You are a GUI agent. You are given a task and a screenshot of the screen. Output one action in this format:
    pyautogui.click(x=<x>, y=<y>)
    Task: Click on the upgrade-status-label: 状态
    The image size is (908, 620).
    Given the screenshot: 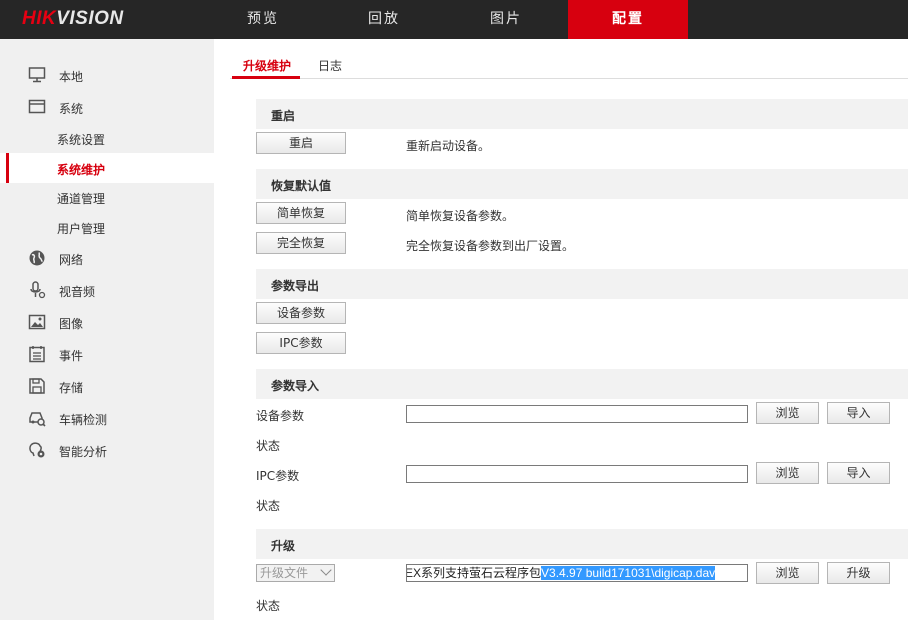 What is the action you would take?
    pyautogui.click(x=268, y=606)
    